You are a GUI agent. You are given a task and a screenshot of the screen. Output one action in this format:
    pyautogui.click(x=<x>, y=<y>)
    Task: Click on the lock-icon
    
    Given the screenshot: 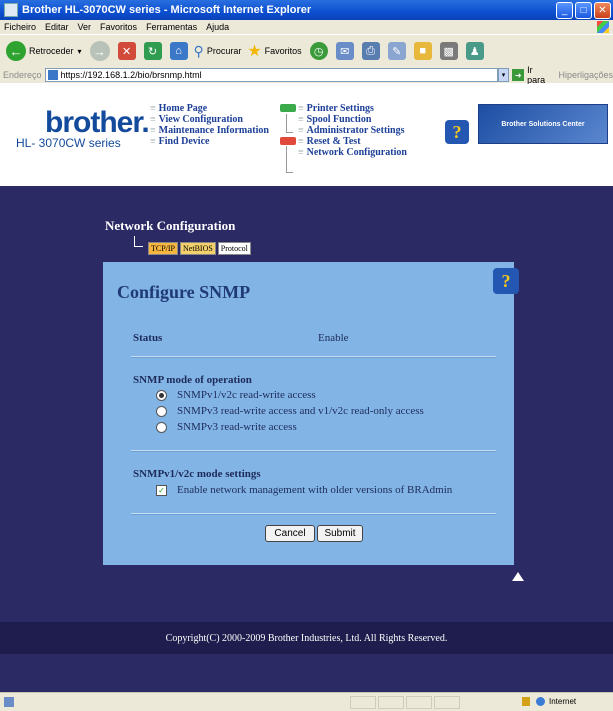 What is the action you would take?
    pyautogui.click(x=526, y=701)
    